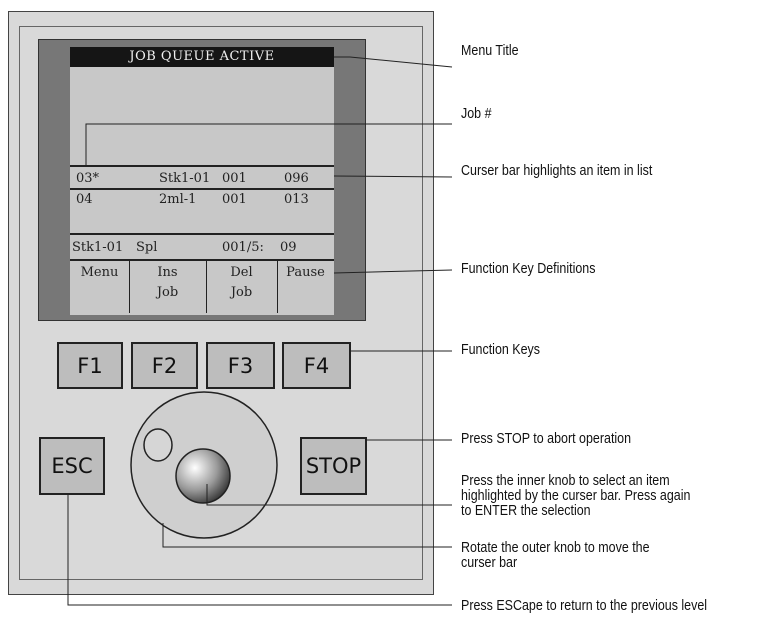  I want to click on function-key-label: Del, so click(241, 272).